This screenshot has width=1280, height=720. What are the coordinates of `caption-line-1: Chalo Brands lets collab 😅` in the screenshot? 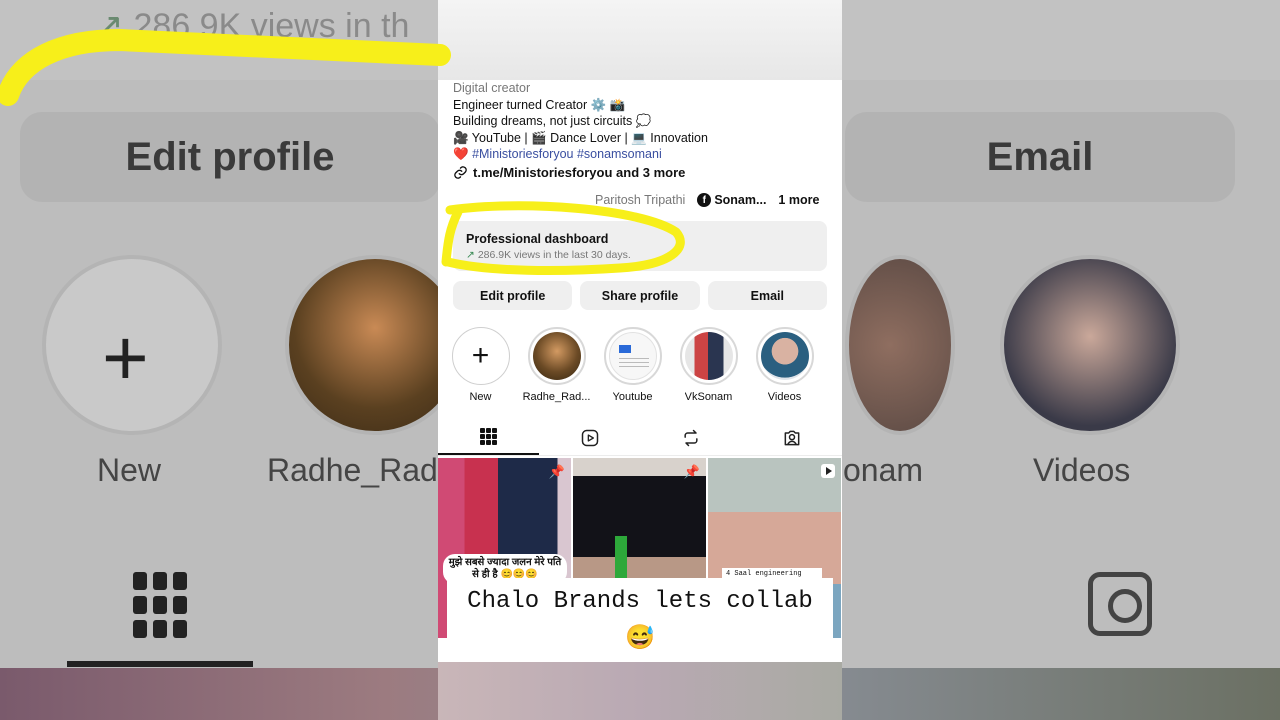 It's located at (640, 620).